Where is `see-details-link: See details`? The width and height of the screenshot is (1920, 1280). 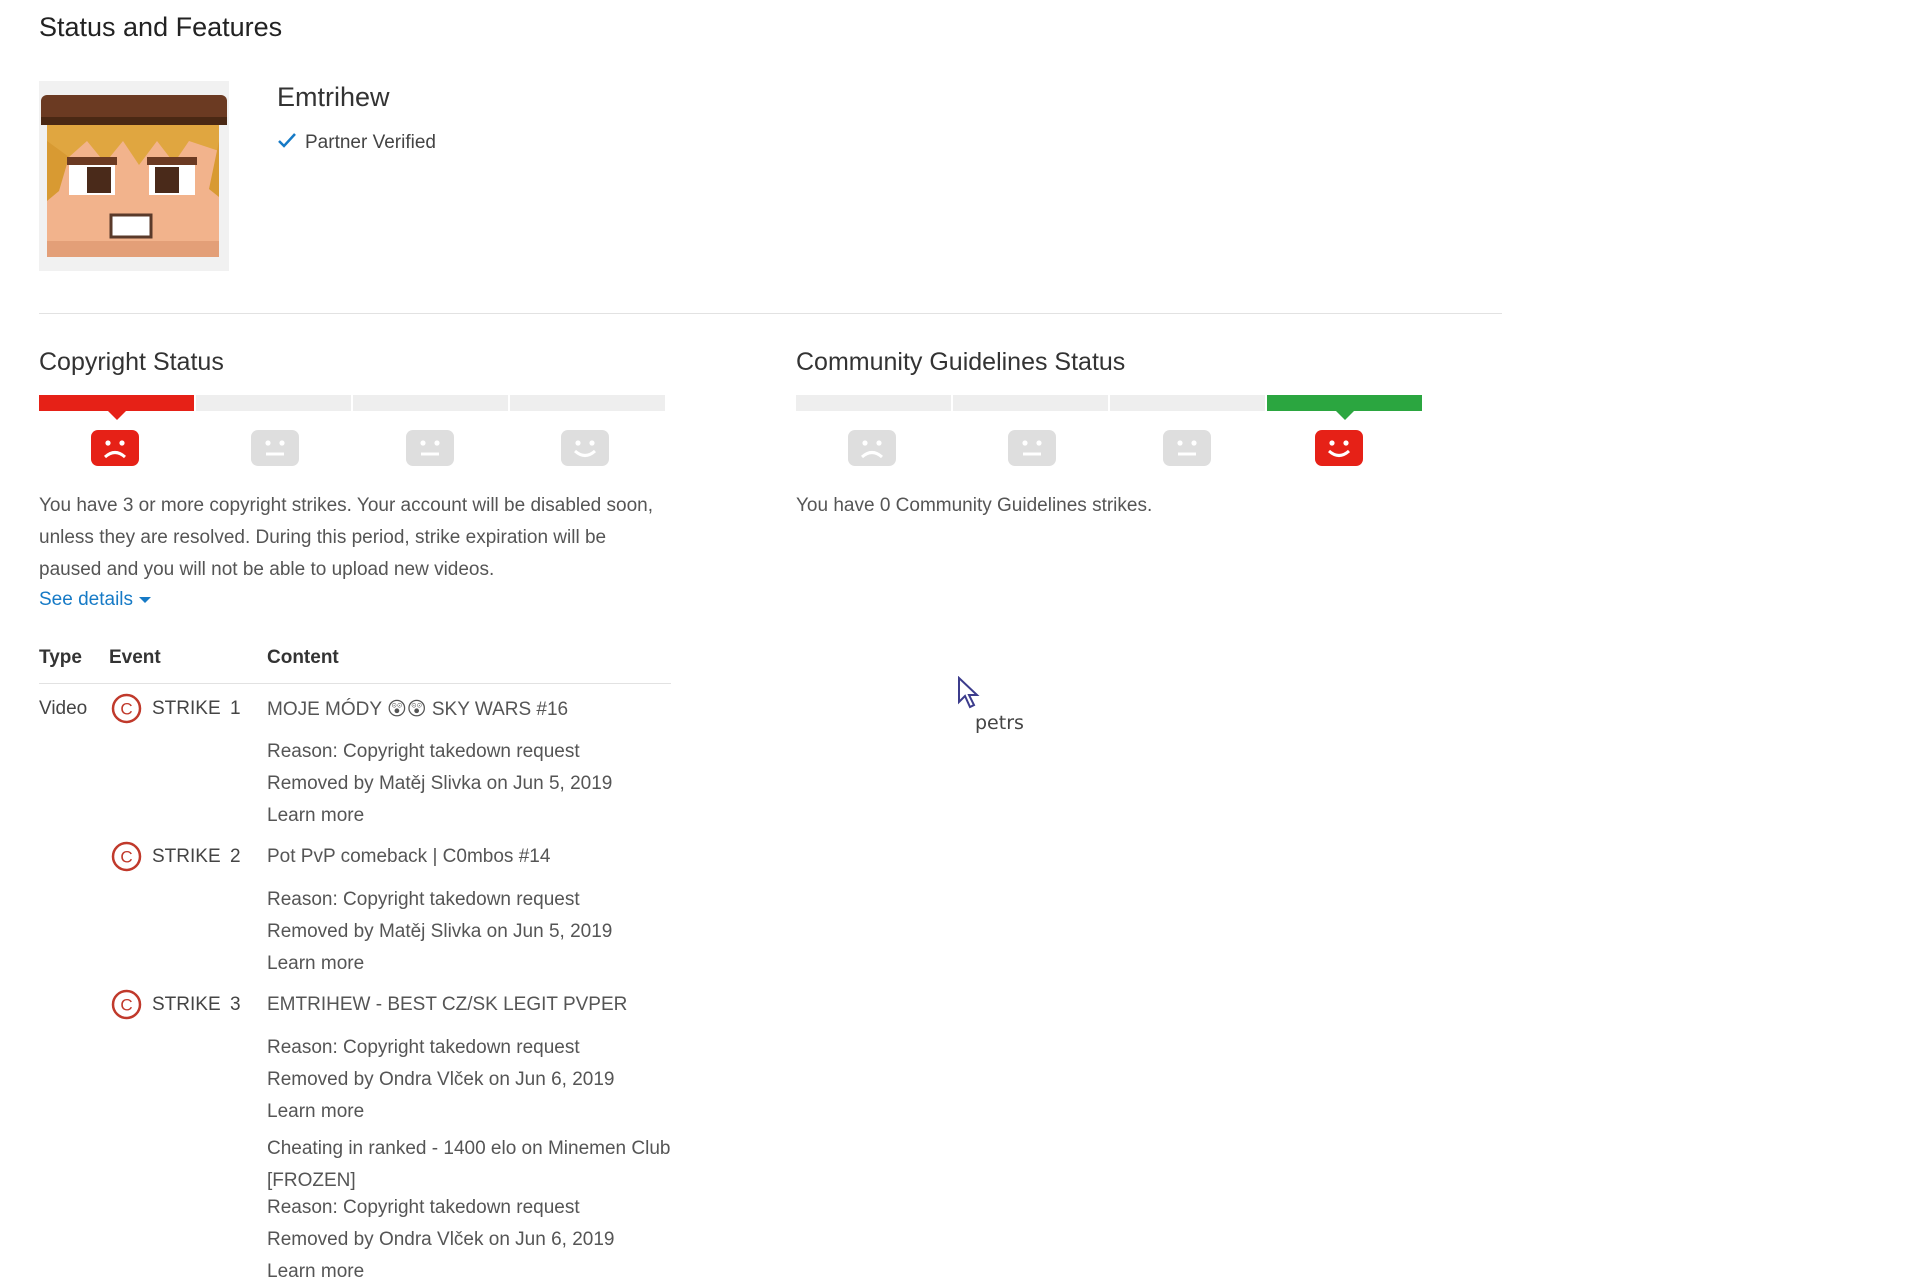 see-details-link: See details is located at coordinates (95, 600).